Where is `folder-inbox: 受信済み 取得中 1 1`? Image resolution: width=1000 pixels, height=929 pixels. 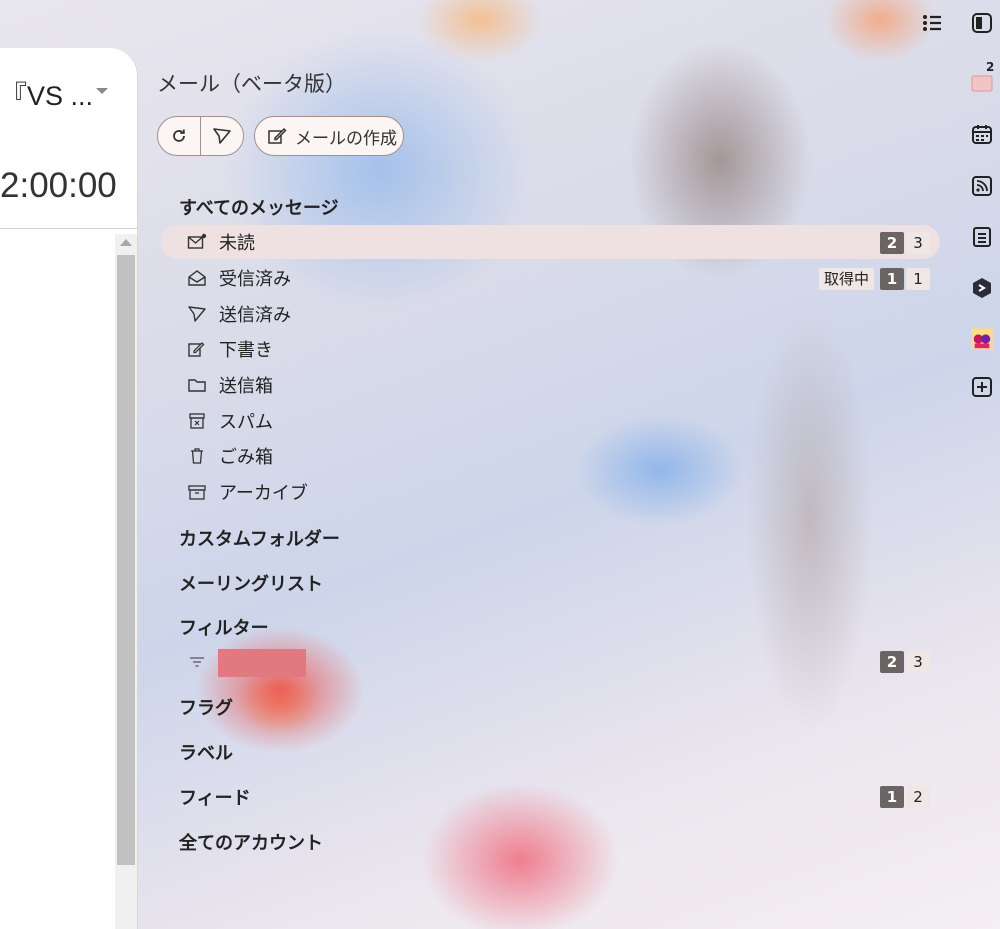
folder-inbox: 受信済み 取得中 1 1 is located at coordinates (550, 278).